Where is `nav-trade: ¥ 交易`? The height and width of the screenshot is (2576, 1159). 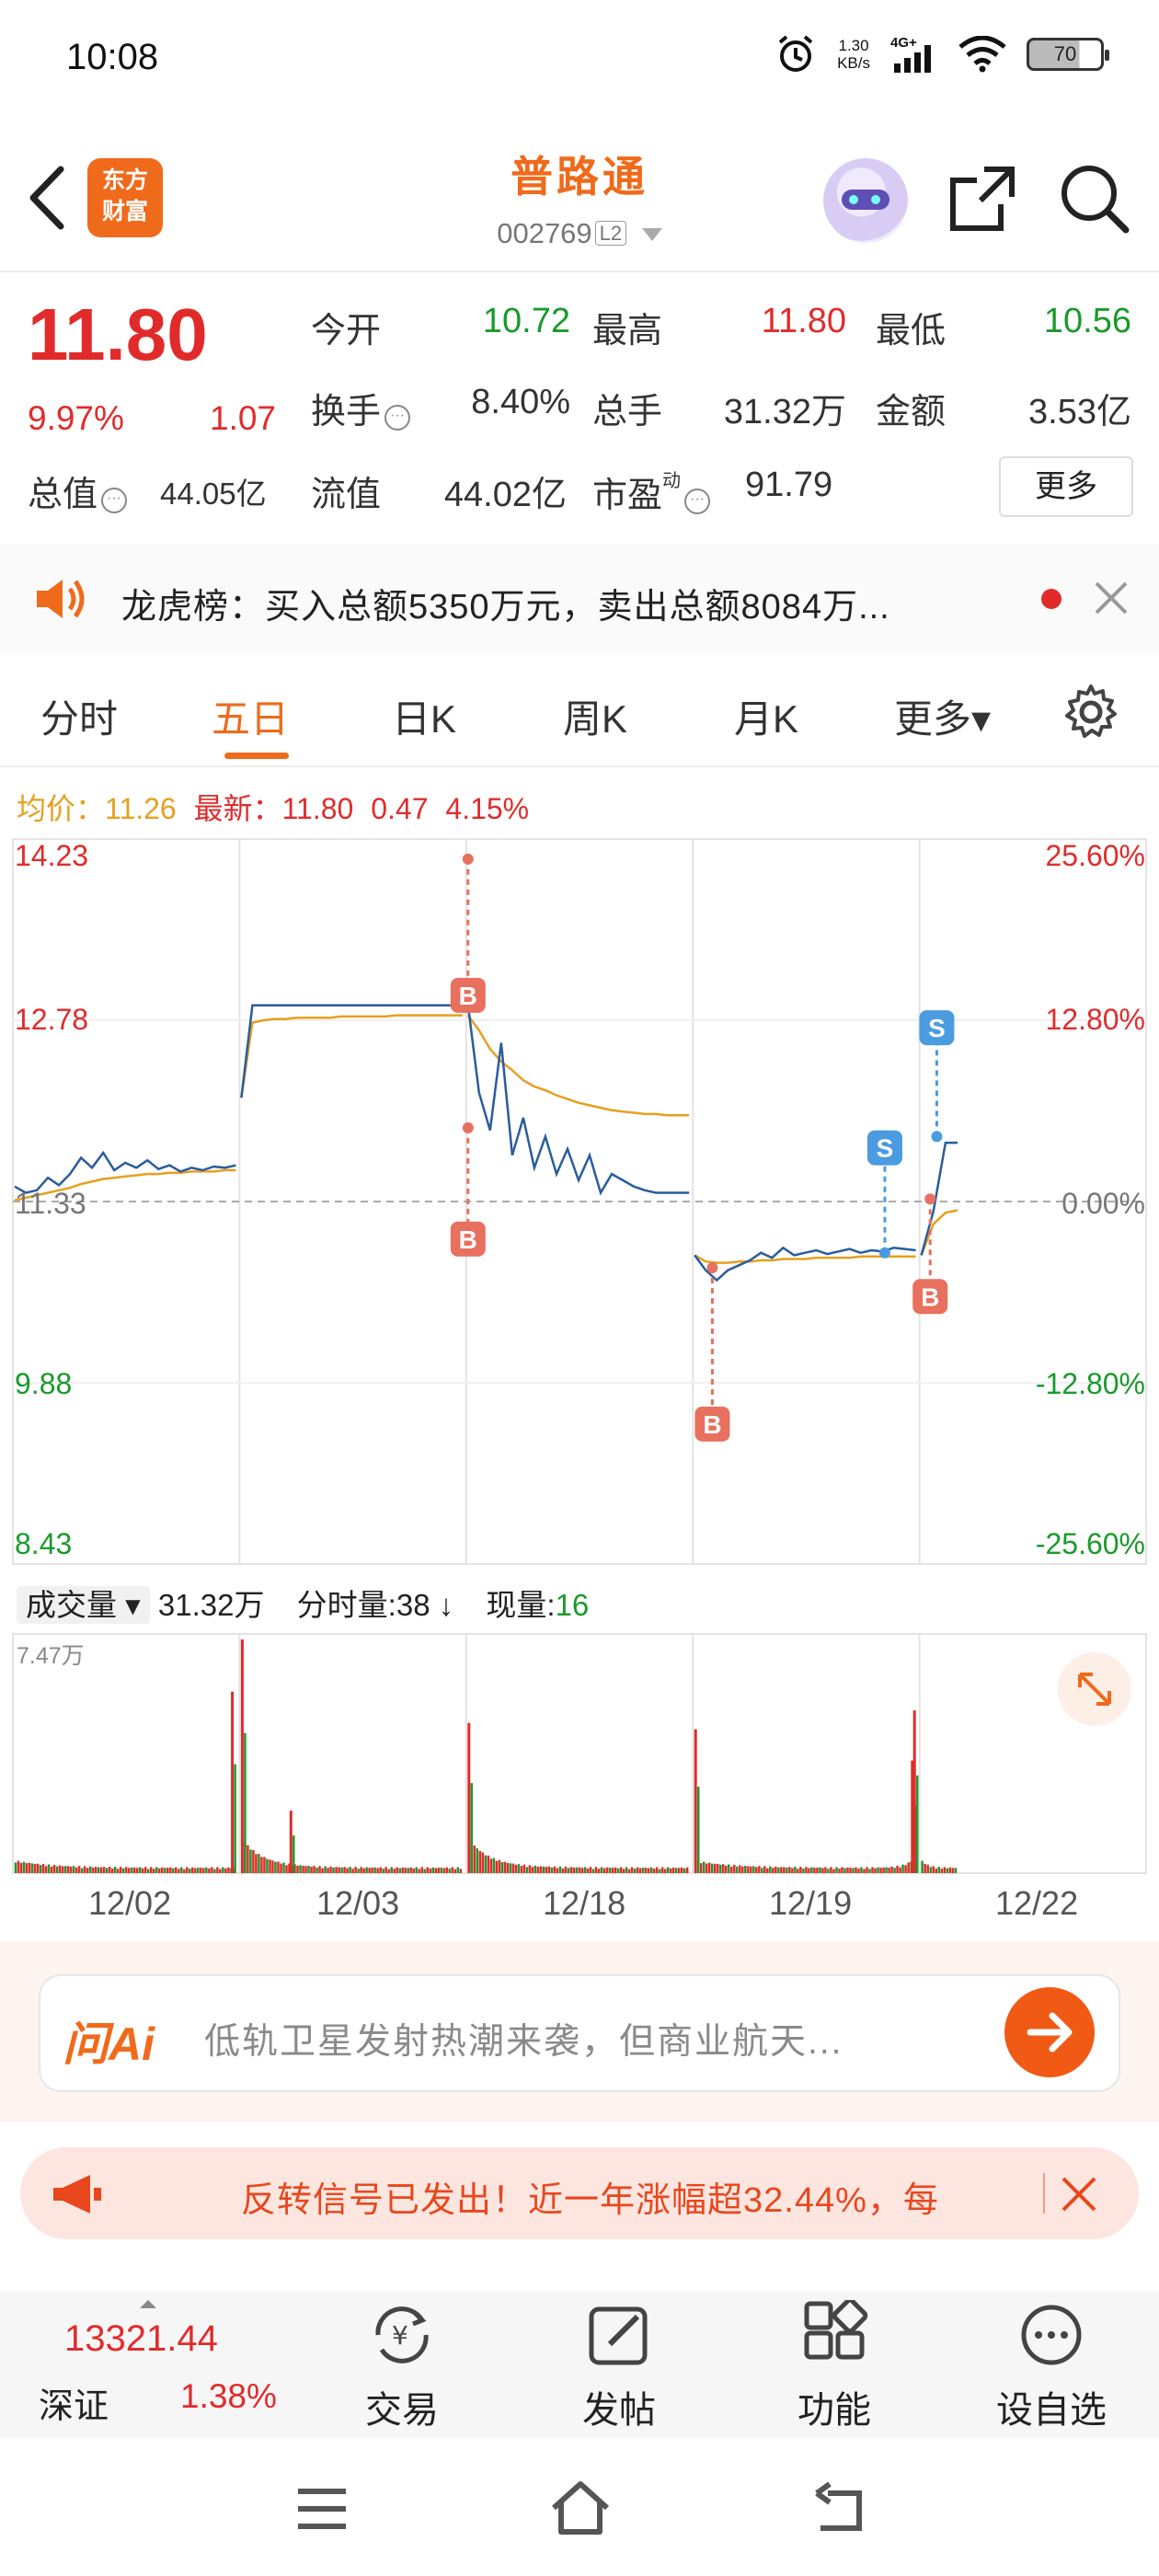 nav-trade: ¥ 交易 is located at coordinates (402, 2366).